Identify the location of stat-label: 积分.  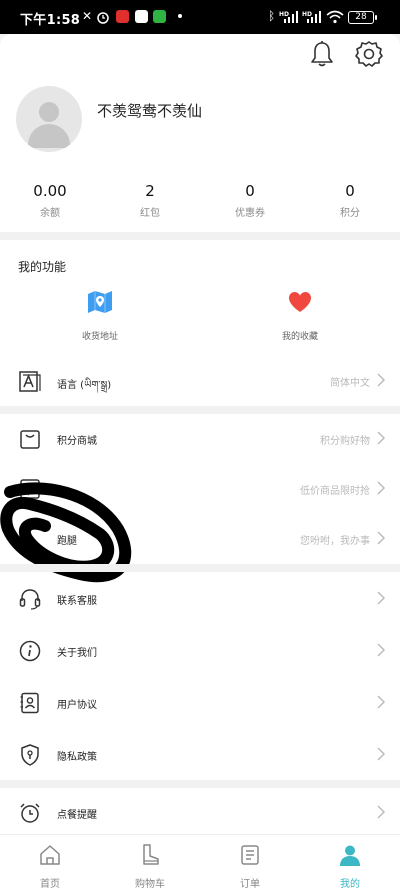
(350, 213).